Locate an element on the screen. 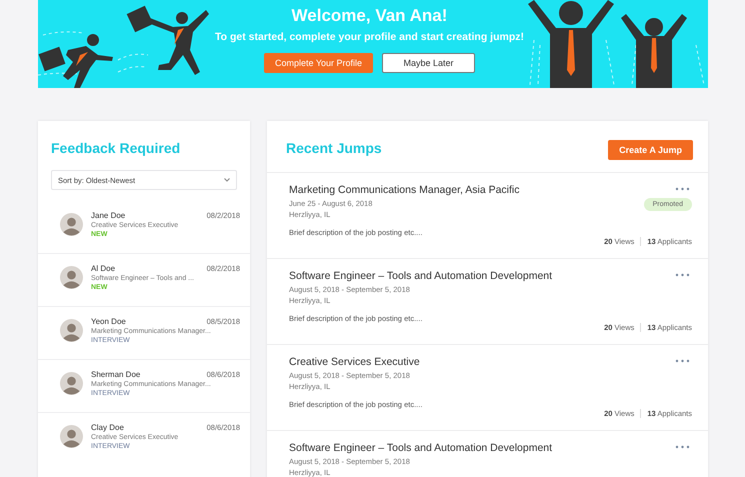 Image resolution: width=745 pixels, height=477 pixels. person-name: Sherman Doe is located at coordinates (115, 374).